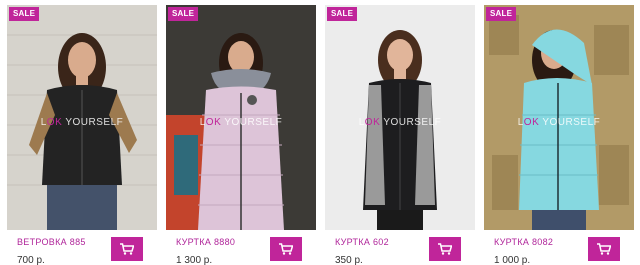 The image size is (640, 265). What do you see at coordinates (194, 260) in the screenshot?
I see `product-price: 1 300 р.` at bounding box center [194, 260].